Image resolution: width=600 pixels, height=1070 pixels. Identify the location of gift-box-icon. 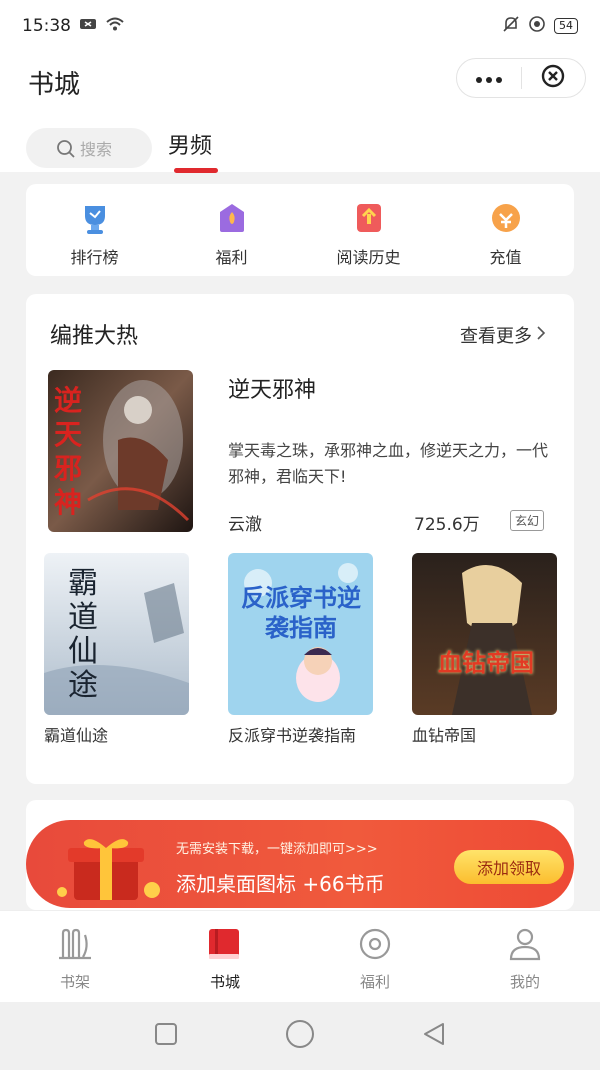
(232, 218).